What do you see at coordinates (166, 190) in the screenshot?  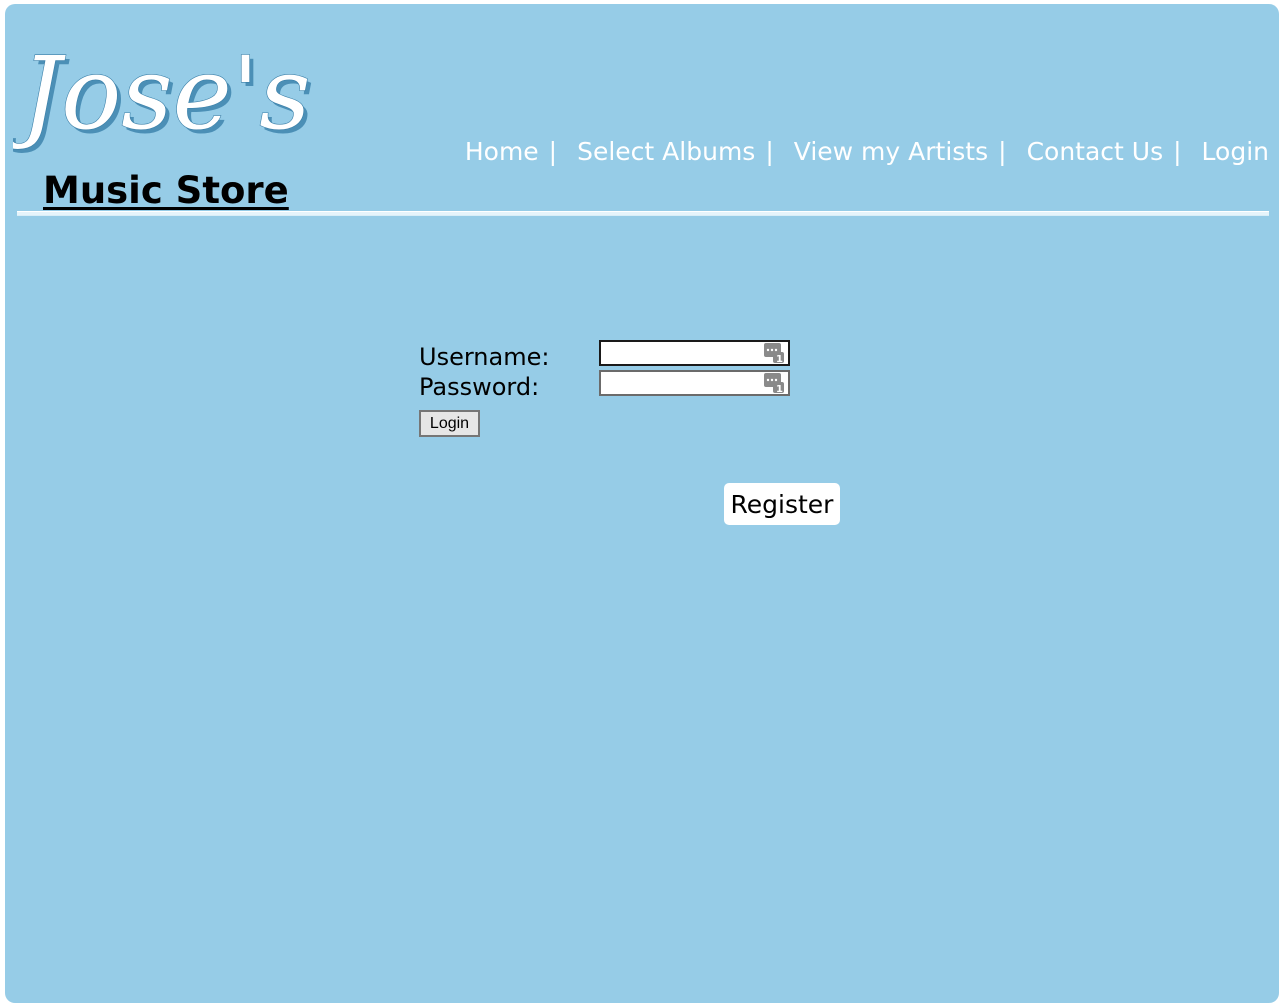 I see `store-name-heading: Music Store` at bounding box center [166, 190].